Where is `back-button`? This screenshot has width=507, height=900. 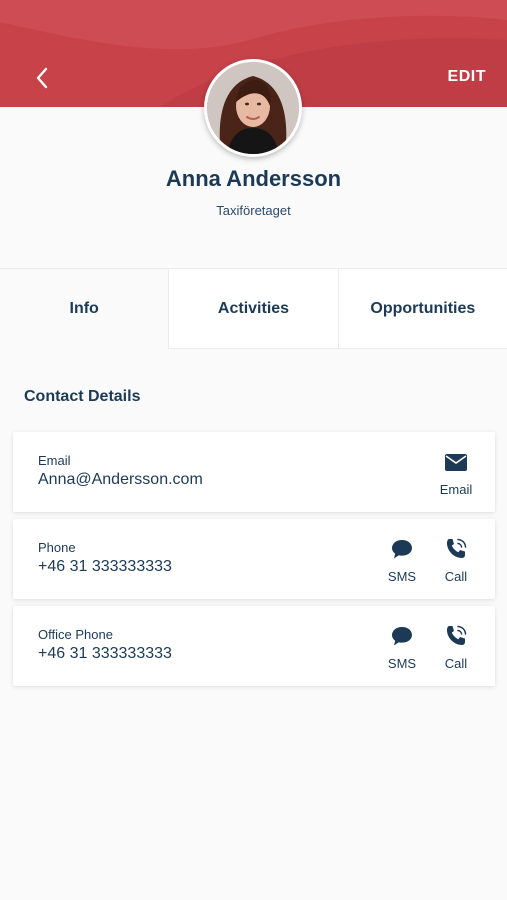
back-button is located at coordinates (42, 78).